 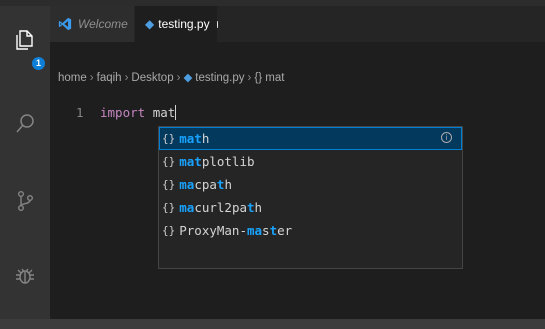 I want to click on more-actions-icon: ···, so click(x=24, y=2).